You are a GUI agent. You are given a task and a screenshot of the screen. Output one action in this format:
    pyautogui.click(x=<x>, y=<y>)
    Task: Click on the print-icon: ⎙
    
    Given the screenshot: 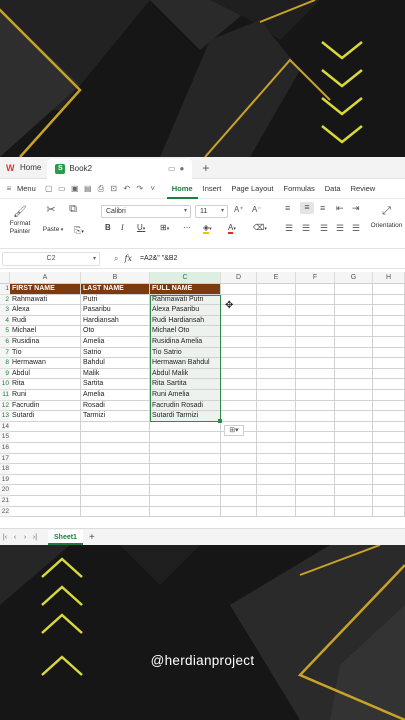 What is the action you would take?
    pyautogui.click(x=101, y=189)
    